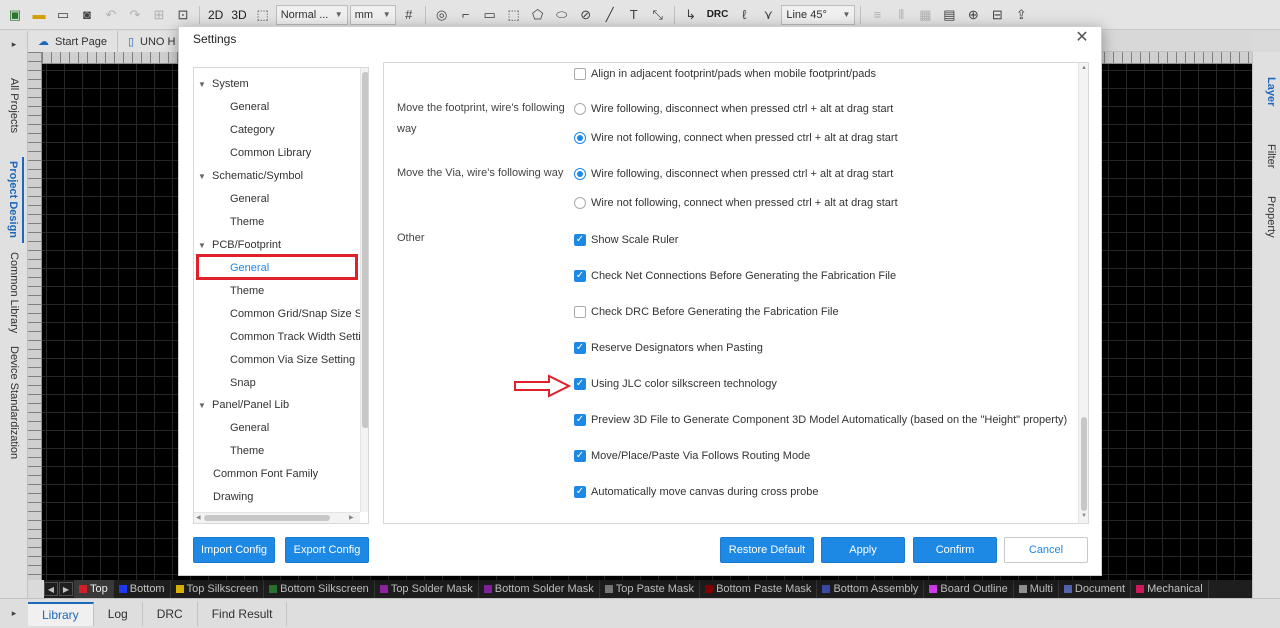 The image size is (1280, 628). Describe the element at coordinates (243, 383) in the screenshot. I see `tree-item-snap: Snap` at that location.